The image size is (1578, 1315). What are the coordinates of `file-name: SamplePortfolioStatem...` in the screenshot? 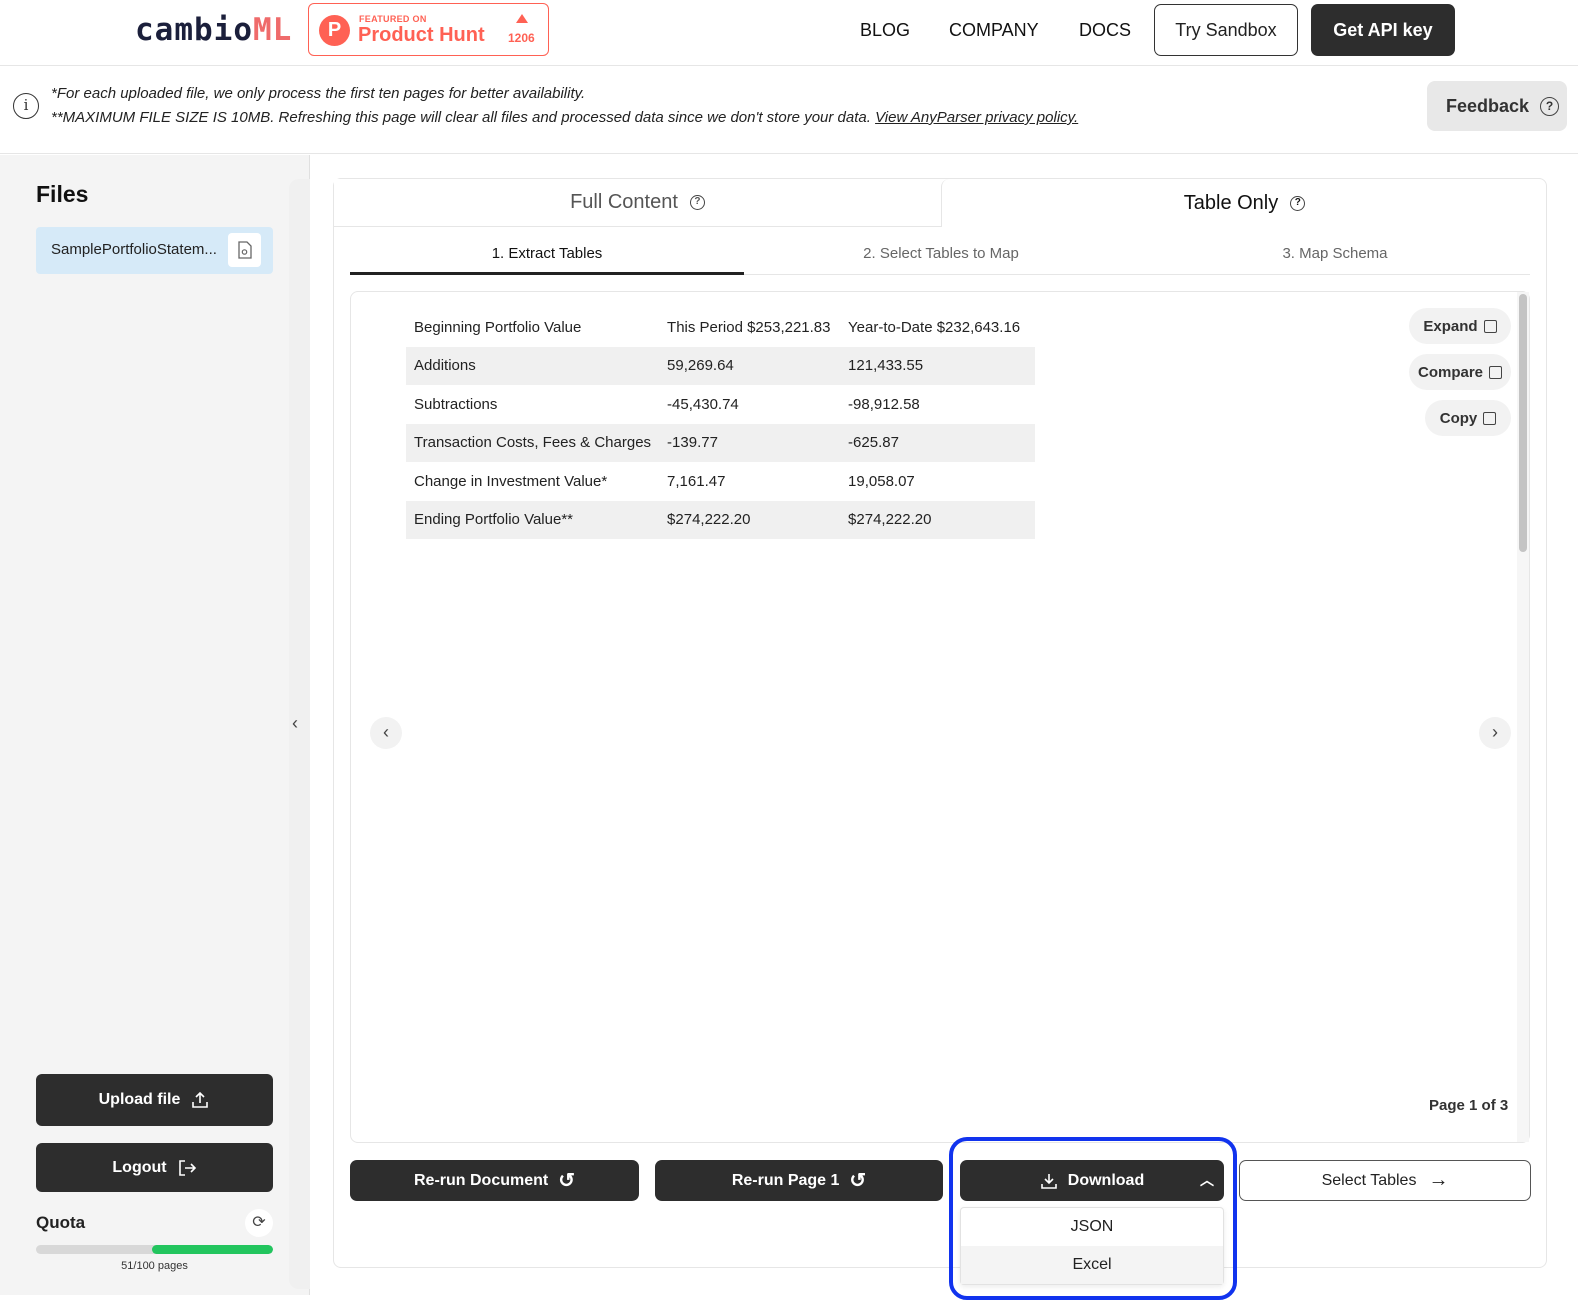 It's located at (134, 249).